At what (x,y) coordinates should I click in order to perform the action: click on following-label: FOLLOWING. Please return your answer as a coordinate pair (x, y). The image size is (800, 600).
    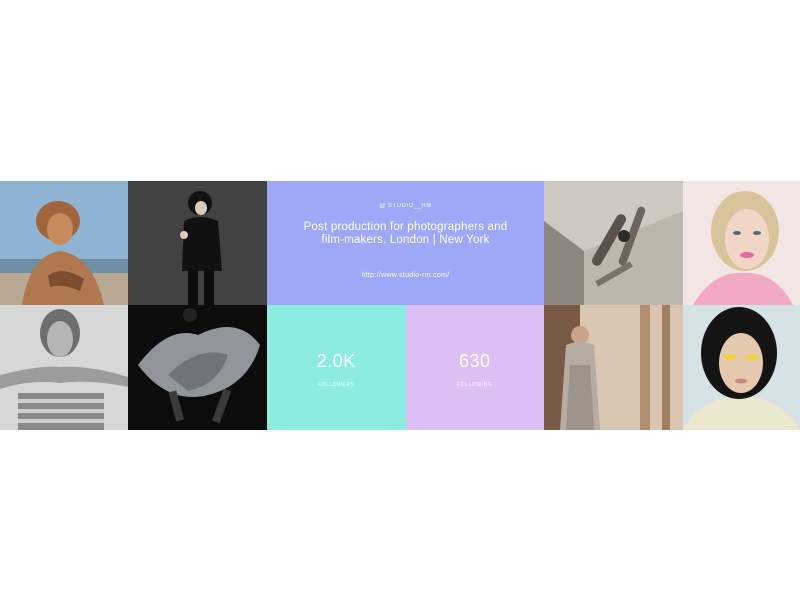
    Looking at the image, I should click on (475, 385).